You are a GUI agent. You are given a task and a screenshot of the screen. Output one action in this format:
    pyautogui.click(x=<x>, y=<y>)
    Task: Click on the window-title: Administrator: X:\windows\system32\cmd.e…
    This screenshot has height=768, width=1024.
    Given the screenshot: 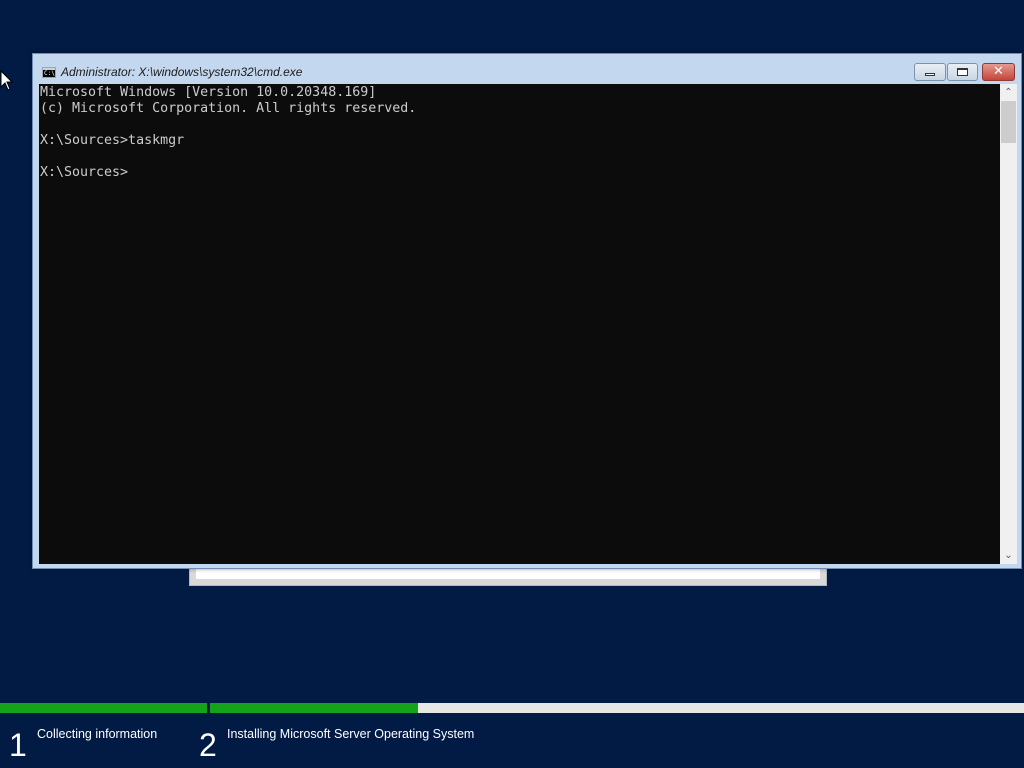 What is the action you would take?
    pyautogui.click(x=182, y=72)
    